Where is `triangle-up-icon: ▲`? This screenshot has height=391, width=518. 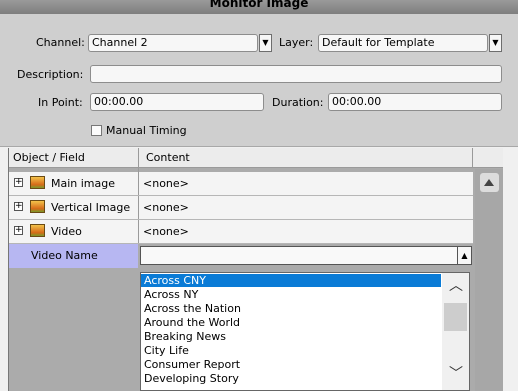
triangle-up-icon: ▲ is located at coordinates (464, 255).